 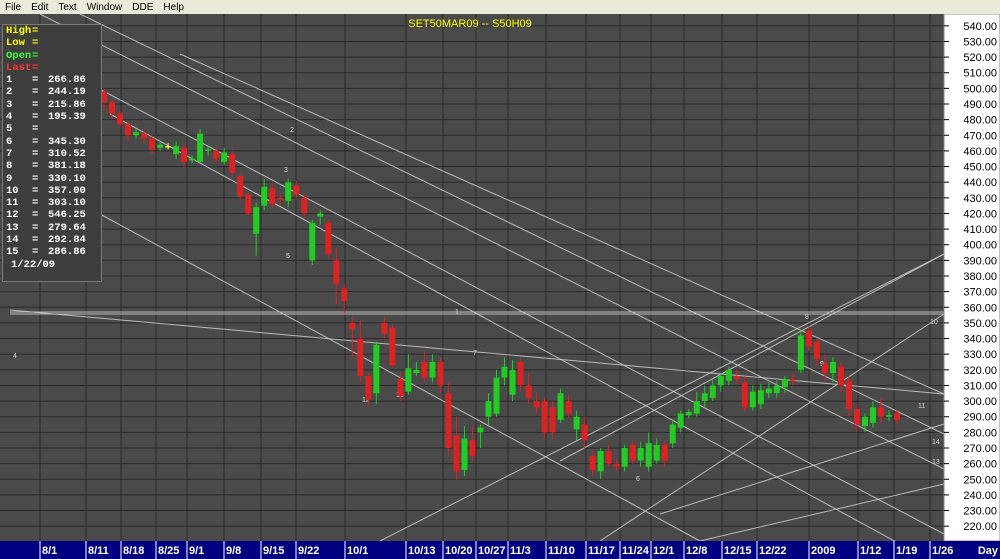 What do you see at coordinates (67, 92) in the screenshot?
I see `databox-value: 244.19` at bounding box center [67, 92].